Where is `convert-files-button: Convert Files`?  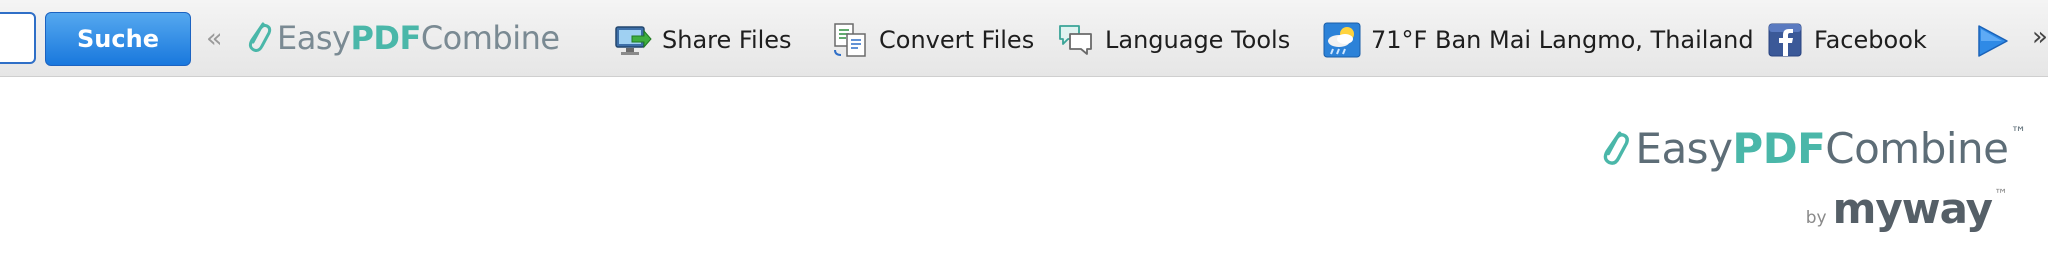 convert-files-button: Convert Files is located at coordinates (932, 40).